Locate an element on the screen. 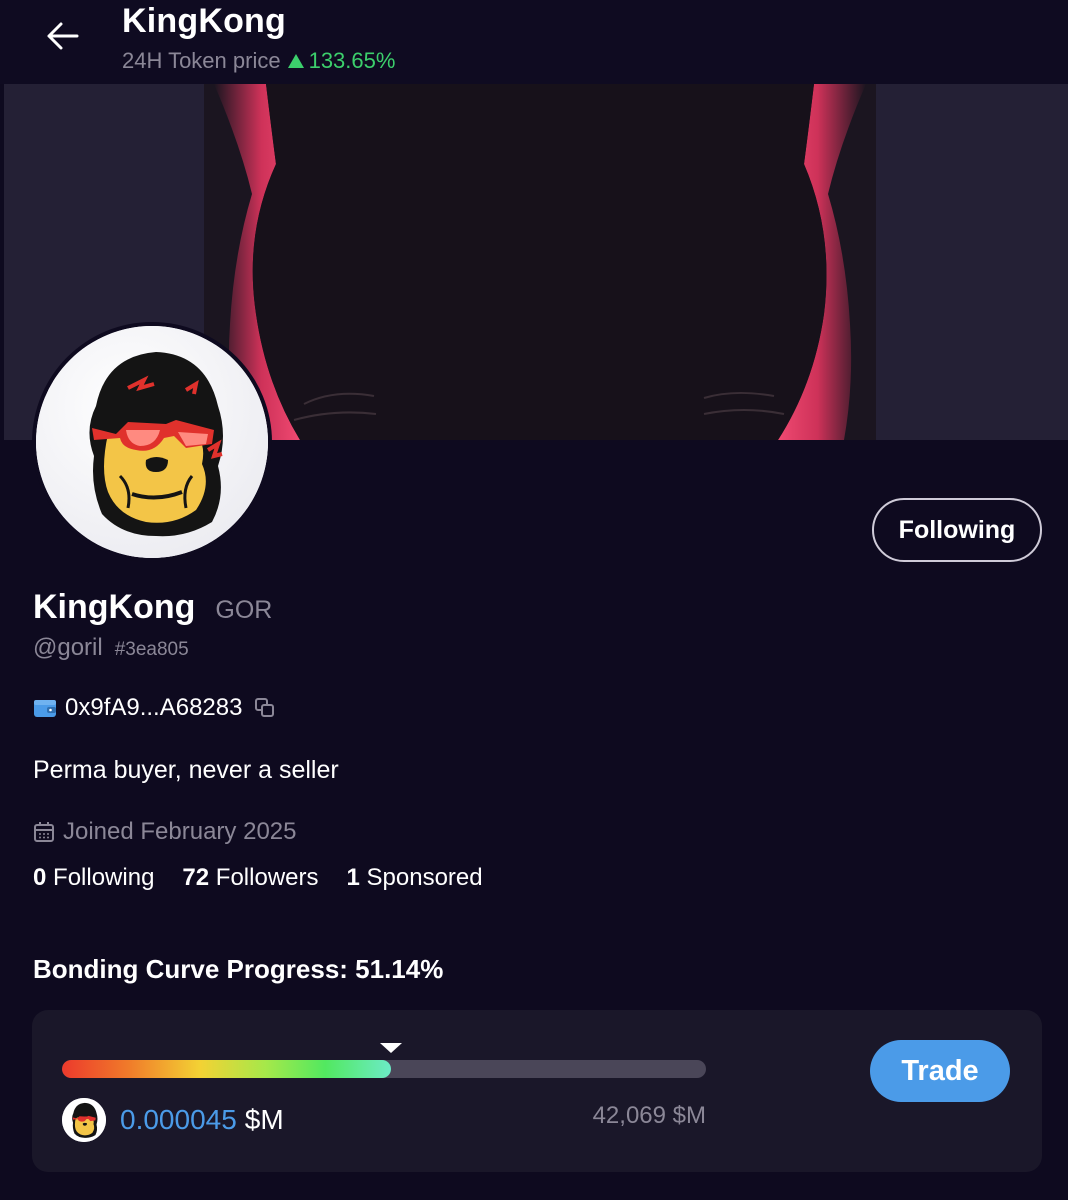 The height and width of the screenshot is (1200, 1068). page-title: KingKong is located at coordinates (204, 21).